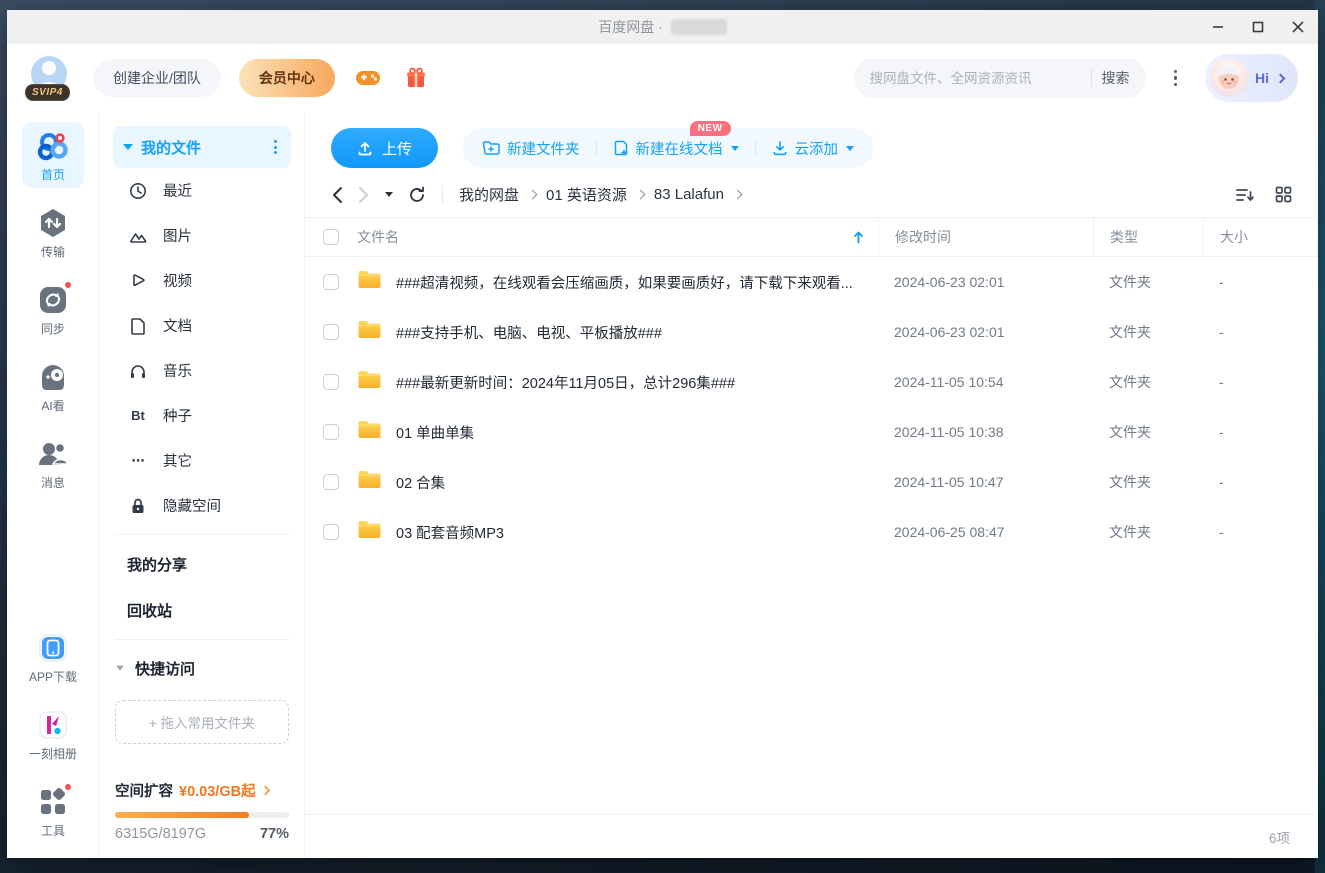 This screenshot has width=1325, height=873. What do you see at coordinates (202, 325) in the screenshot?
I see `sidebar-item-documents: 文档` at bounding box center [202, 325].